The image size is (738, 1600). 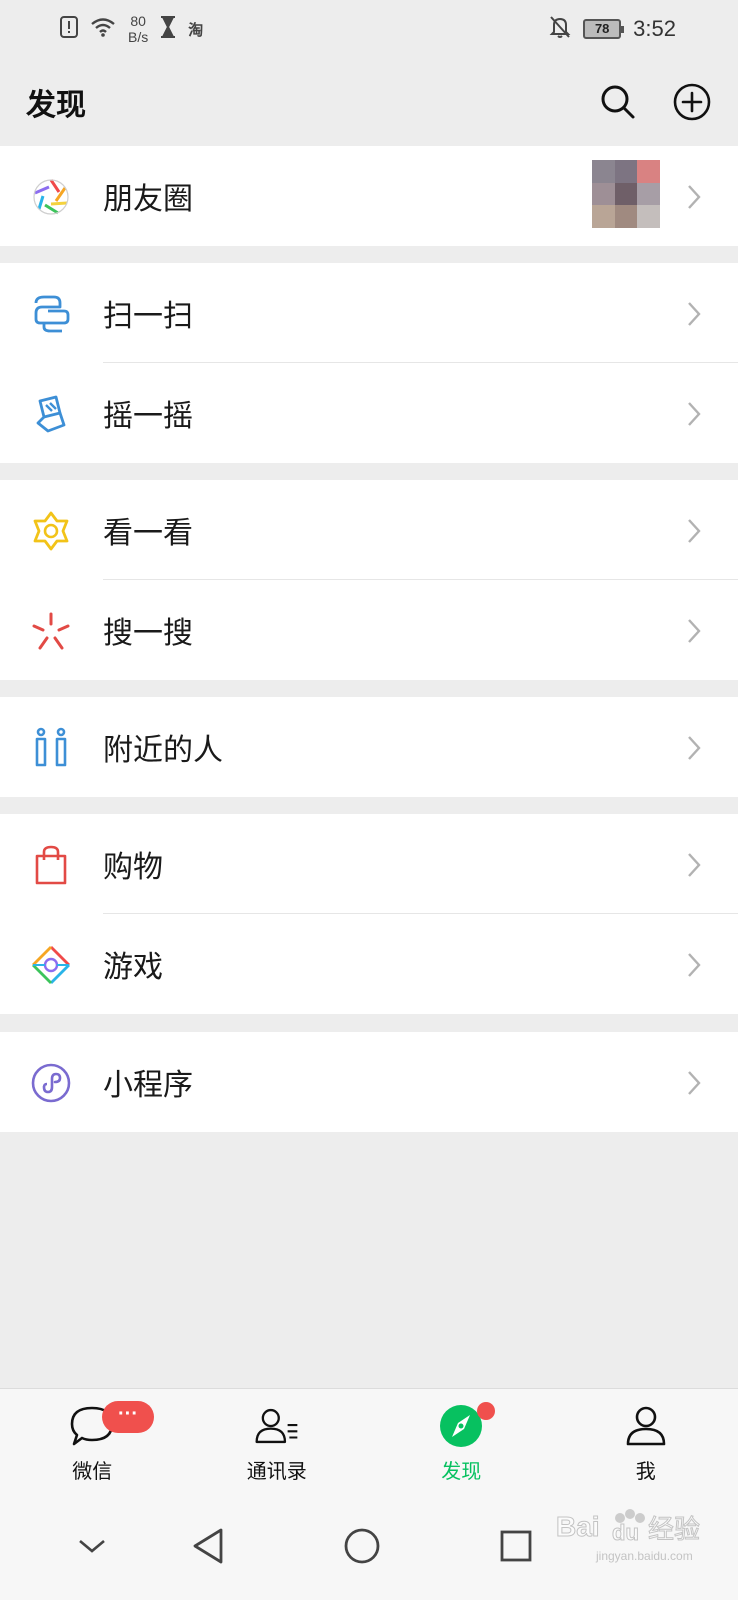 I want to click on menu-item-shake: 摇一摇, so click(x=369, y=413).